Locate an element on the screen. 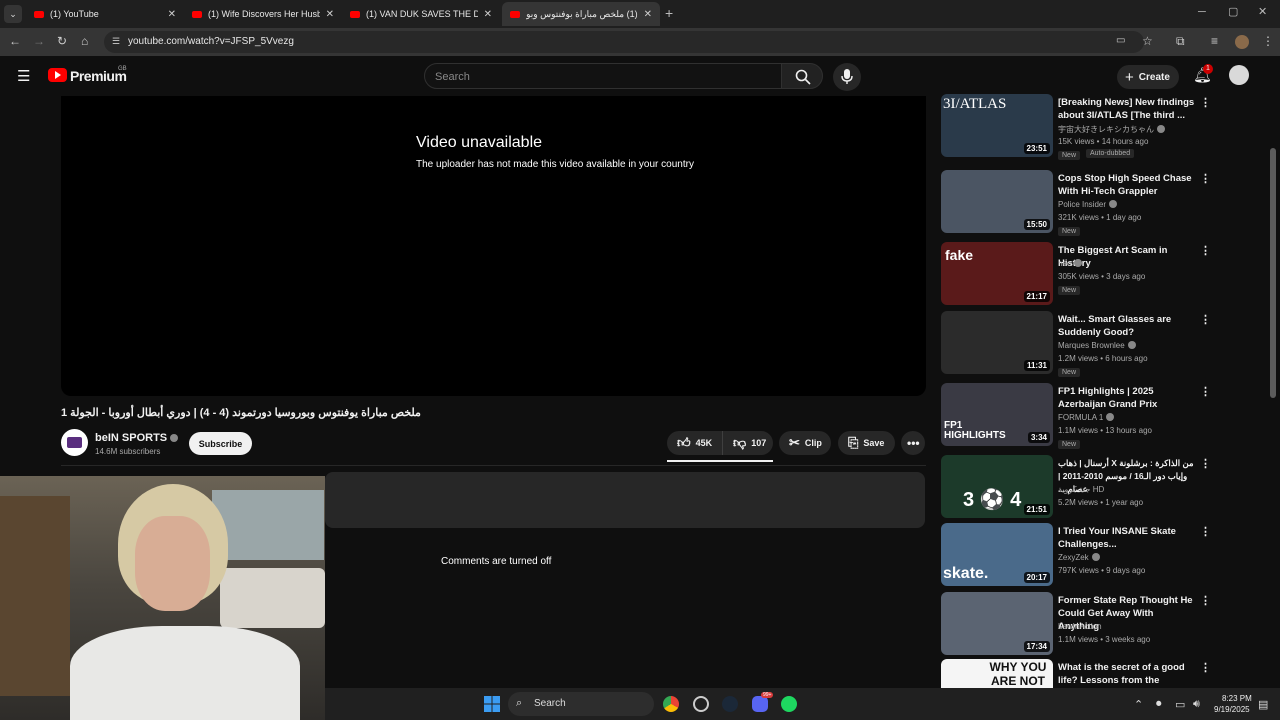 The image size is (1280, 720). minimize-icon: ─ is located at coordinates (1202, 12).